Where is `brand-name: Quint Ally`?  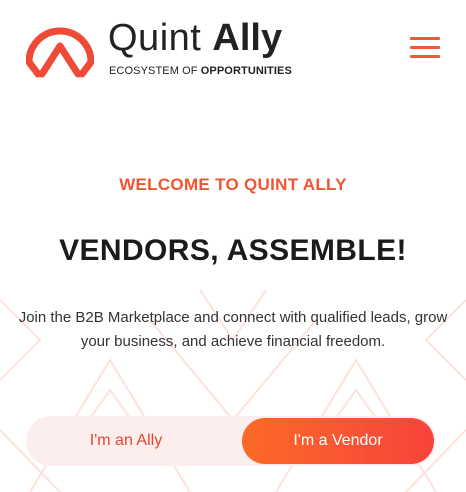 brand-name: Quint Ally is located at coordinates (195, 38).